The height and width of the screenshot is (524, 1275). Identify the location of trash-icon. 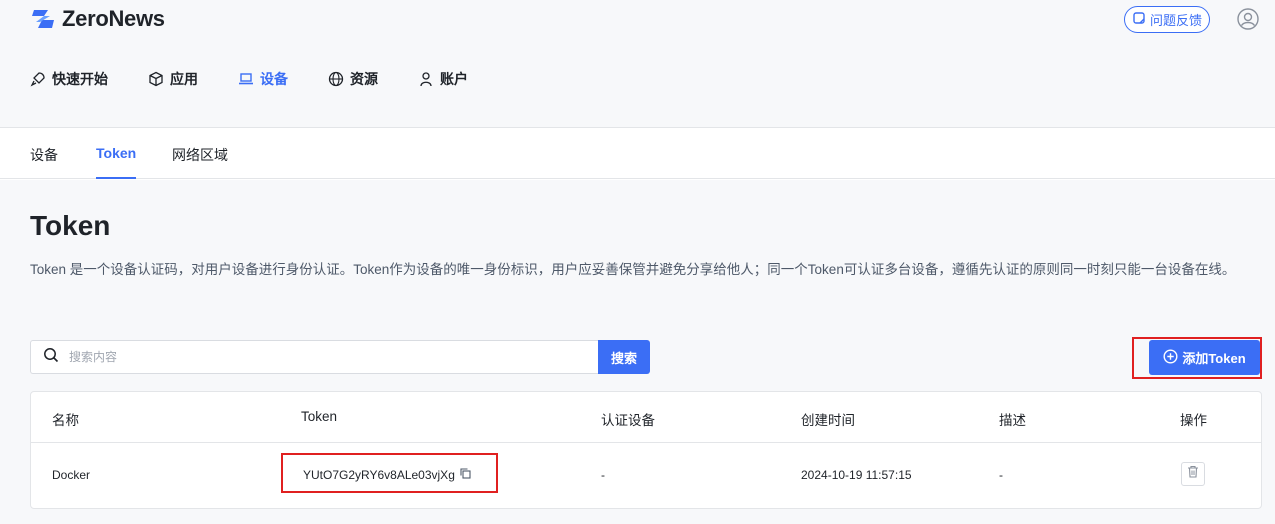
(1193, 474).